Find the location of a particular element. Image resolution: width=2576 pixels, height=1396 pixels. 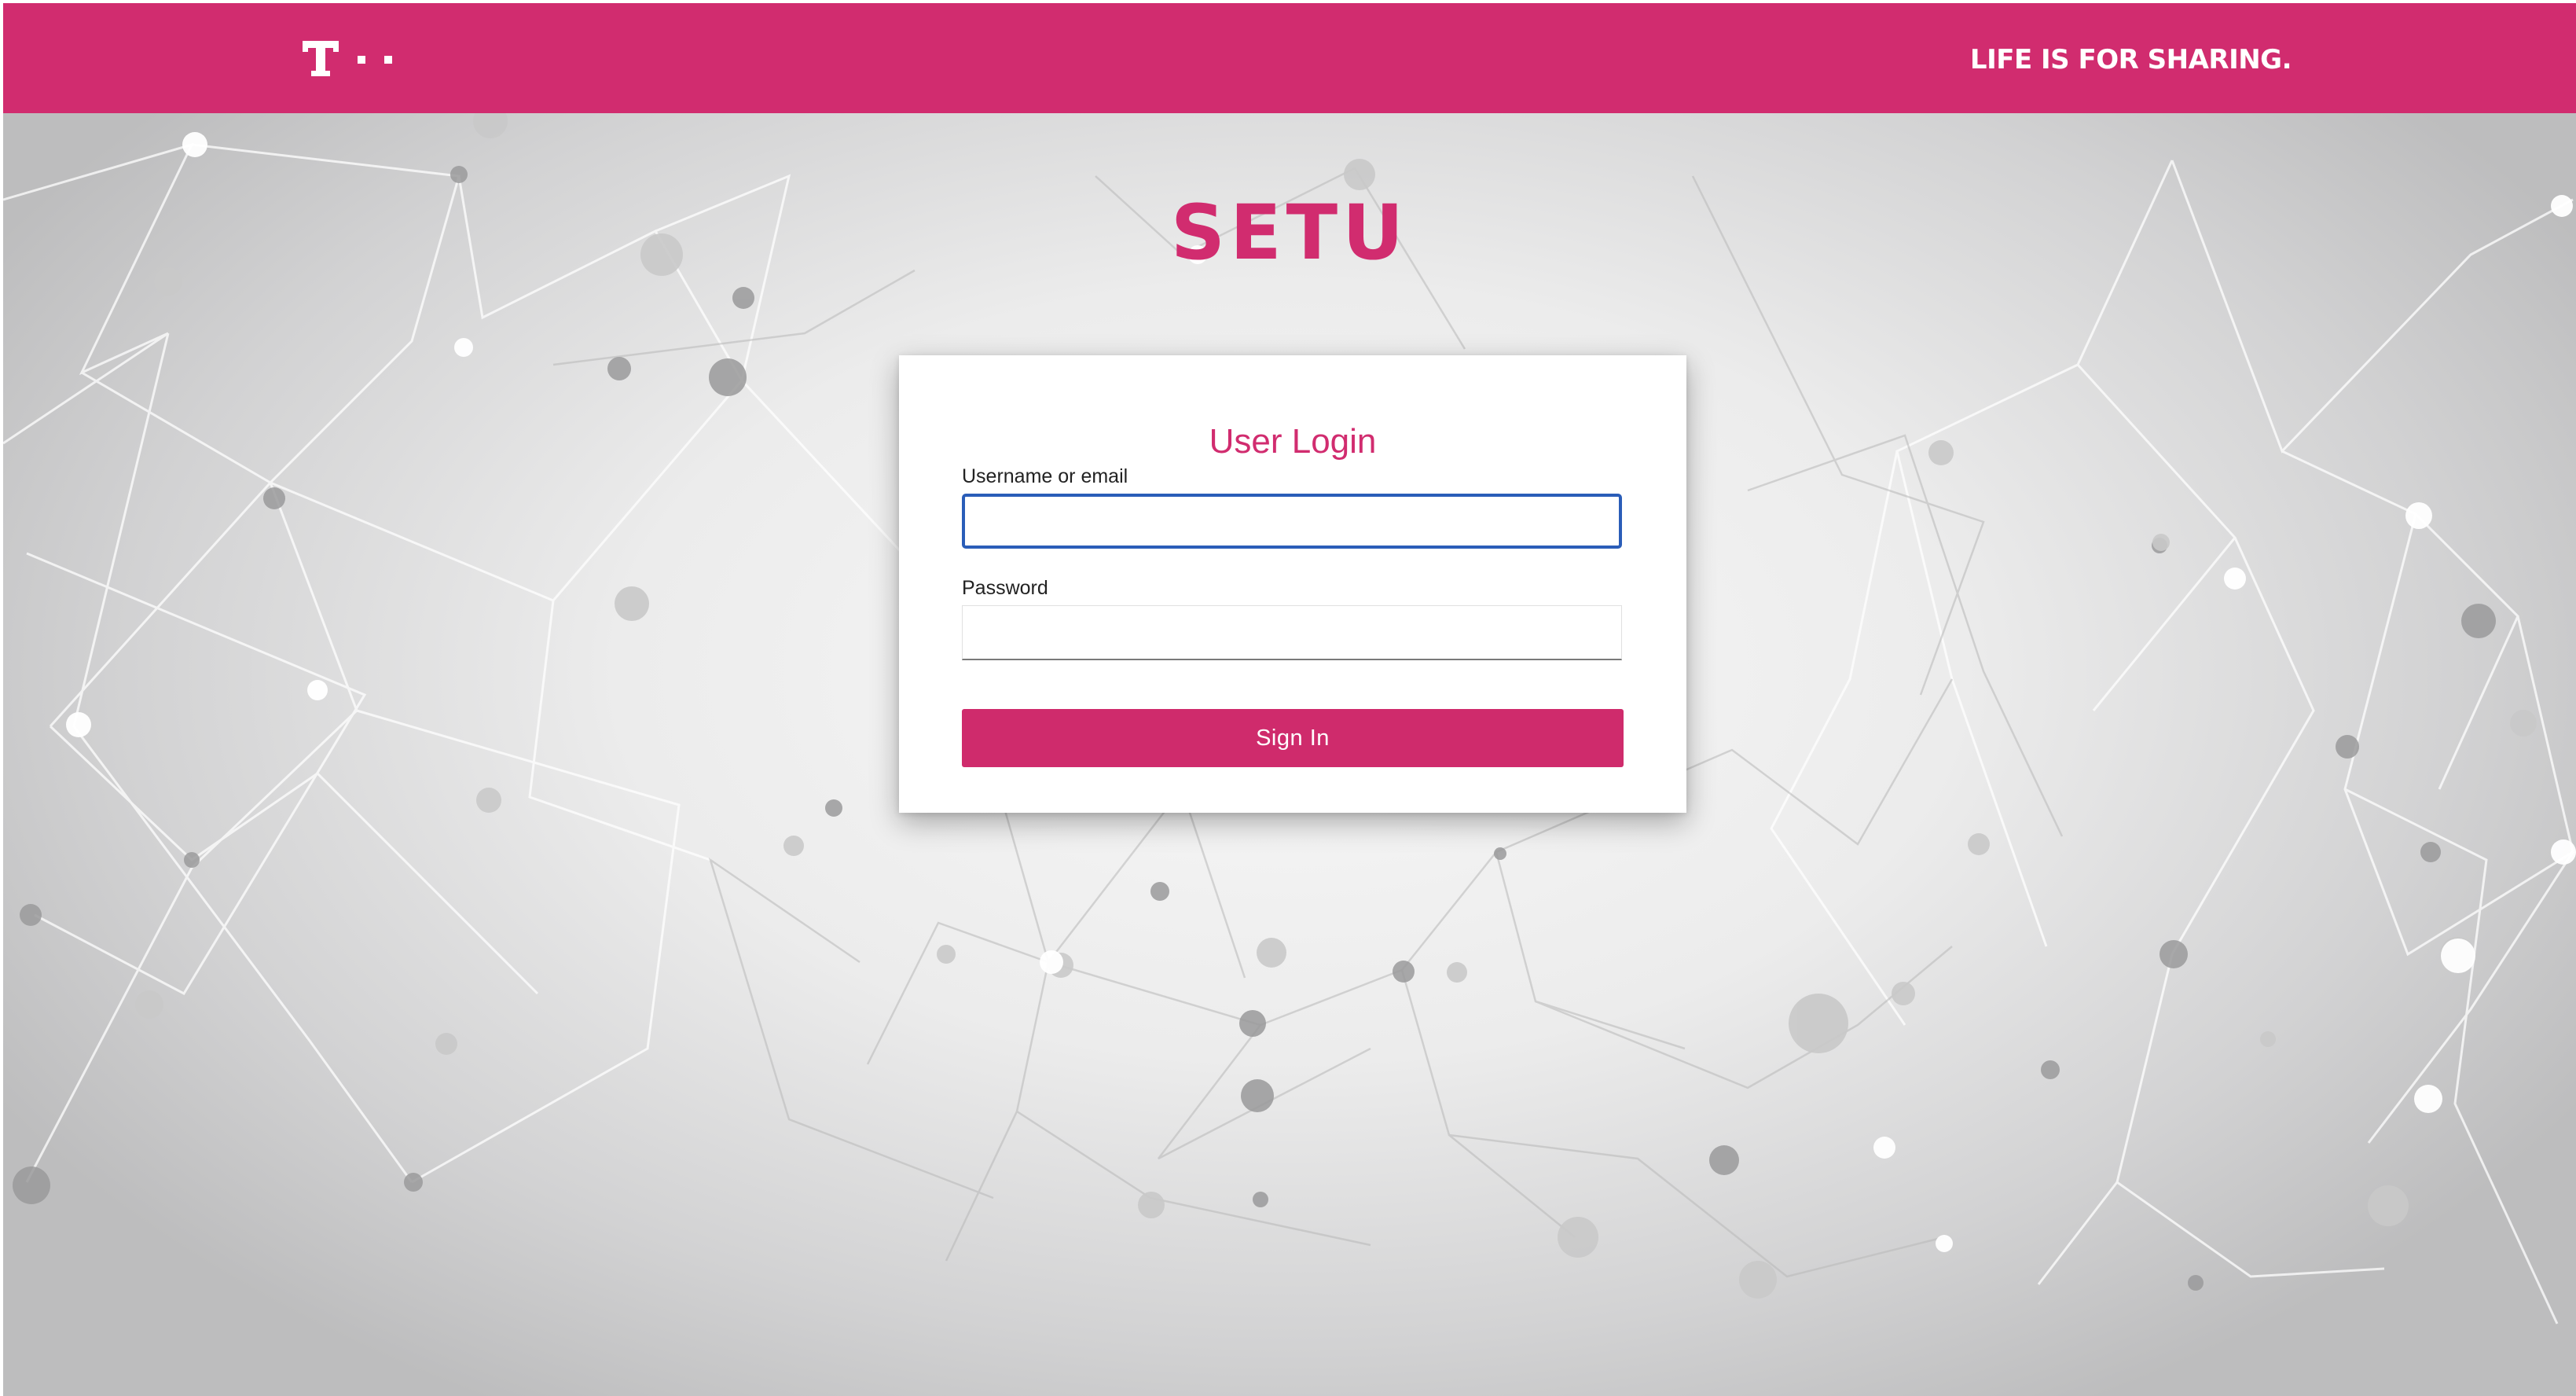

telekom-logo-icon is located at coordinates (347, 58).